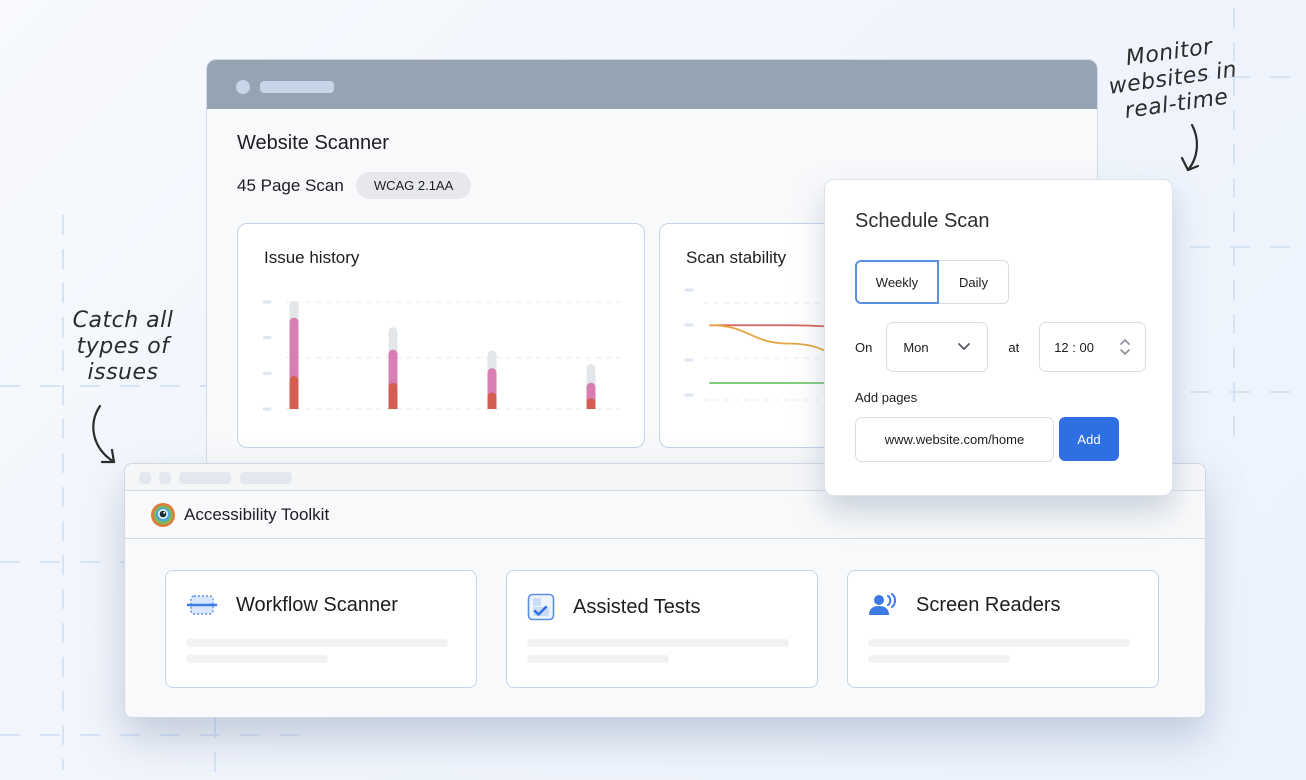 This screenshot has width=1306, height=780. Describe the element at coordinates (662, 629) in the screenshot. I see `tool-card-assisted-tests: Assisted Tests` at that location.